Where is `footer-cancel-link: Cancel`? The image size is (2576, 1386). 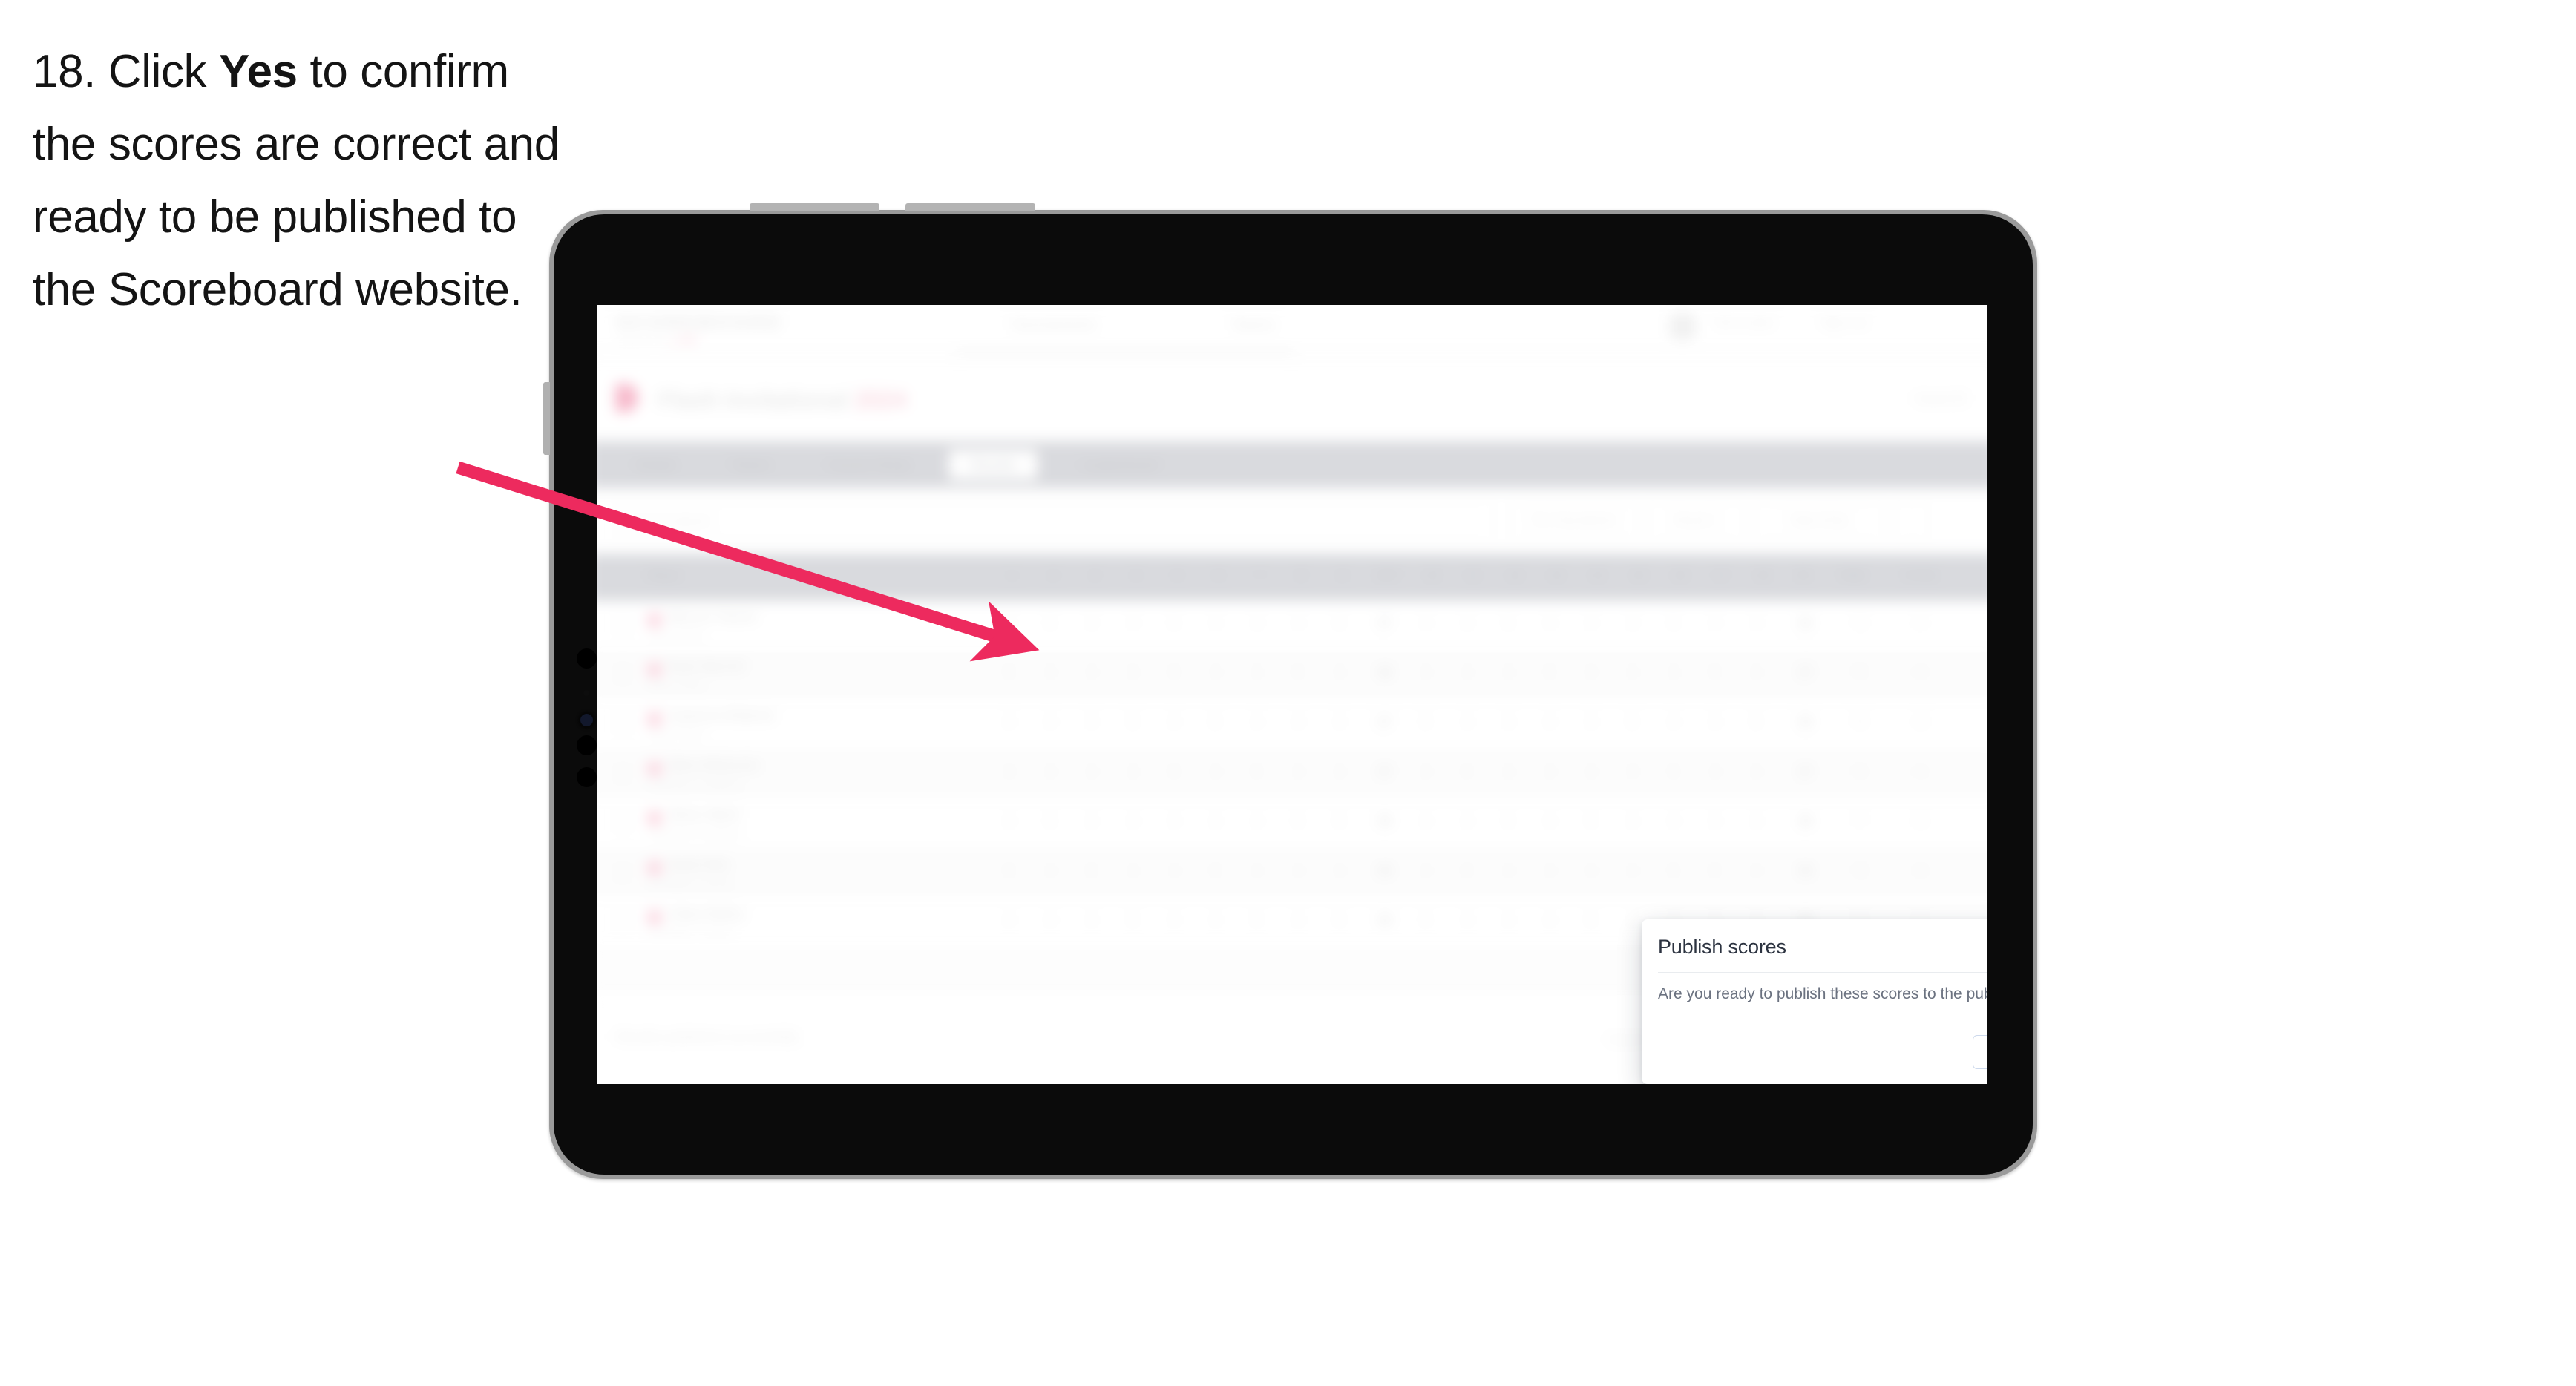 footer-cancel-link: Cancel is located at coordinates (1626, 1039).